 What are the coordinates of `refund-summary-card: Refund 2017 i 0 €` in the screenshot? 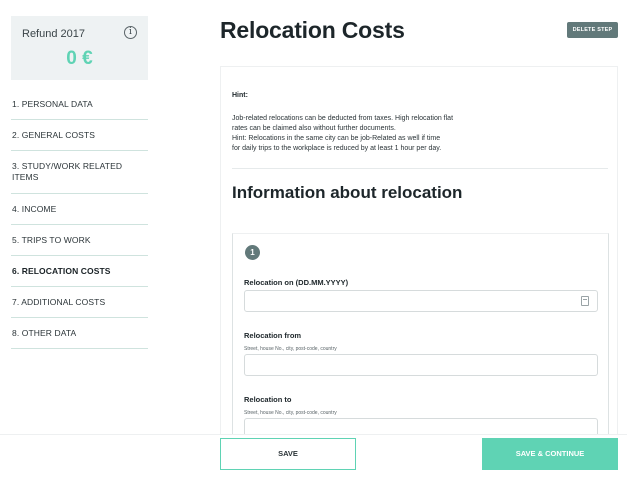 It's located at (79, 48).